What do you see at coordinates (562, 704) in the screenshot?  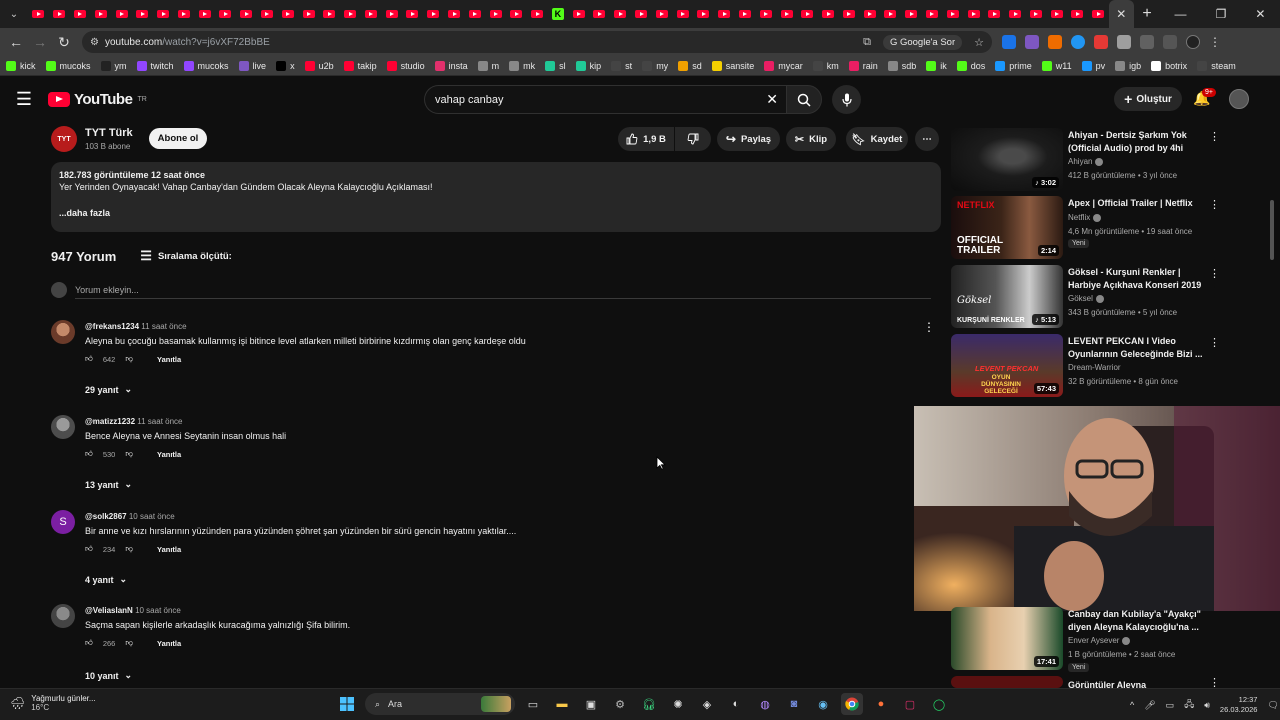 I see `file-explorer-icon: ▬` at bounding box center [562, 704].